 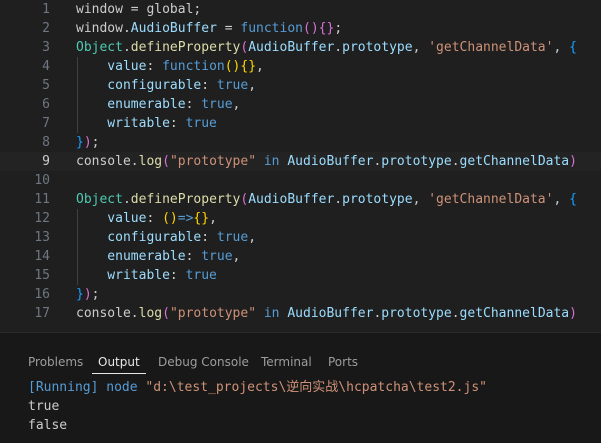 I want to click on code-token: {, so click(x=573, y=47).